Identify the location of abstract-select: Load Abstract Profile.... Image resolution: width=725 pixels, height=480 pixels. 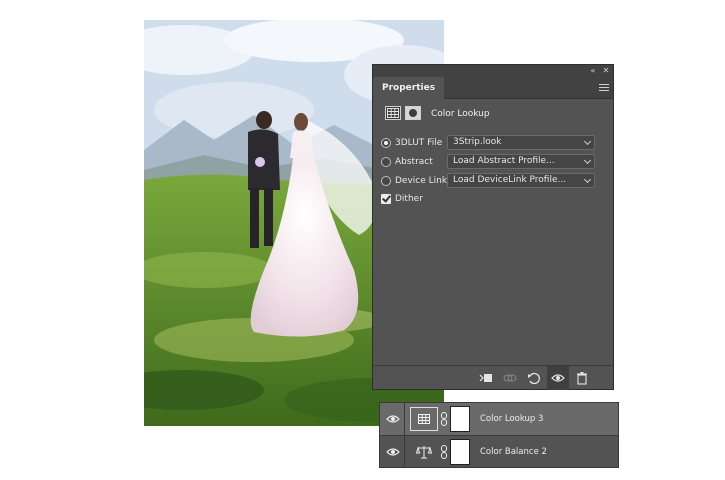
(521, 161).